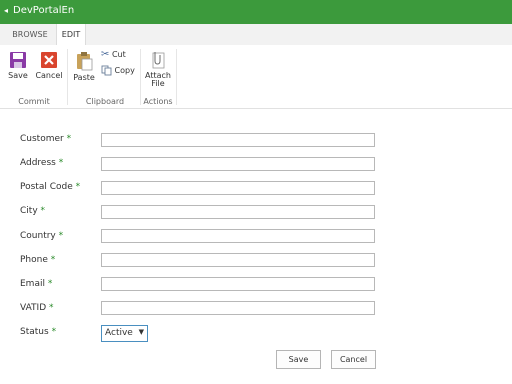 The height and width of the screenshot is (384, 512). I want to click on status-select: Active ▼, so click(124, 333).